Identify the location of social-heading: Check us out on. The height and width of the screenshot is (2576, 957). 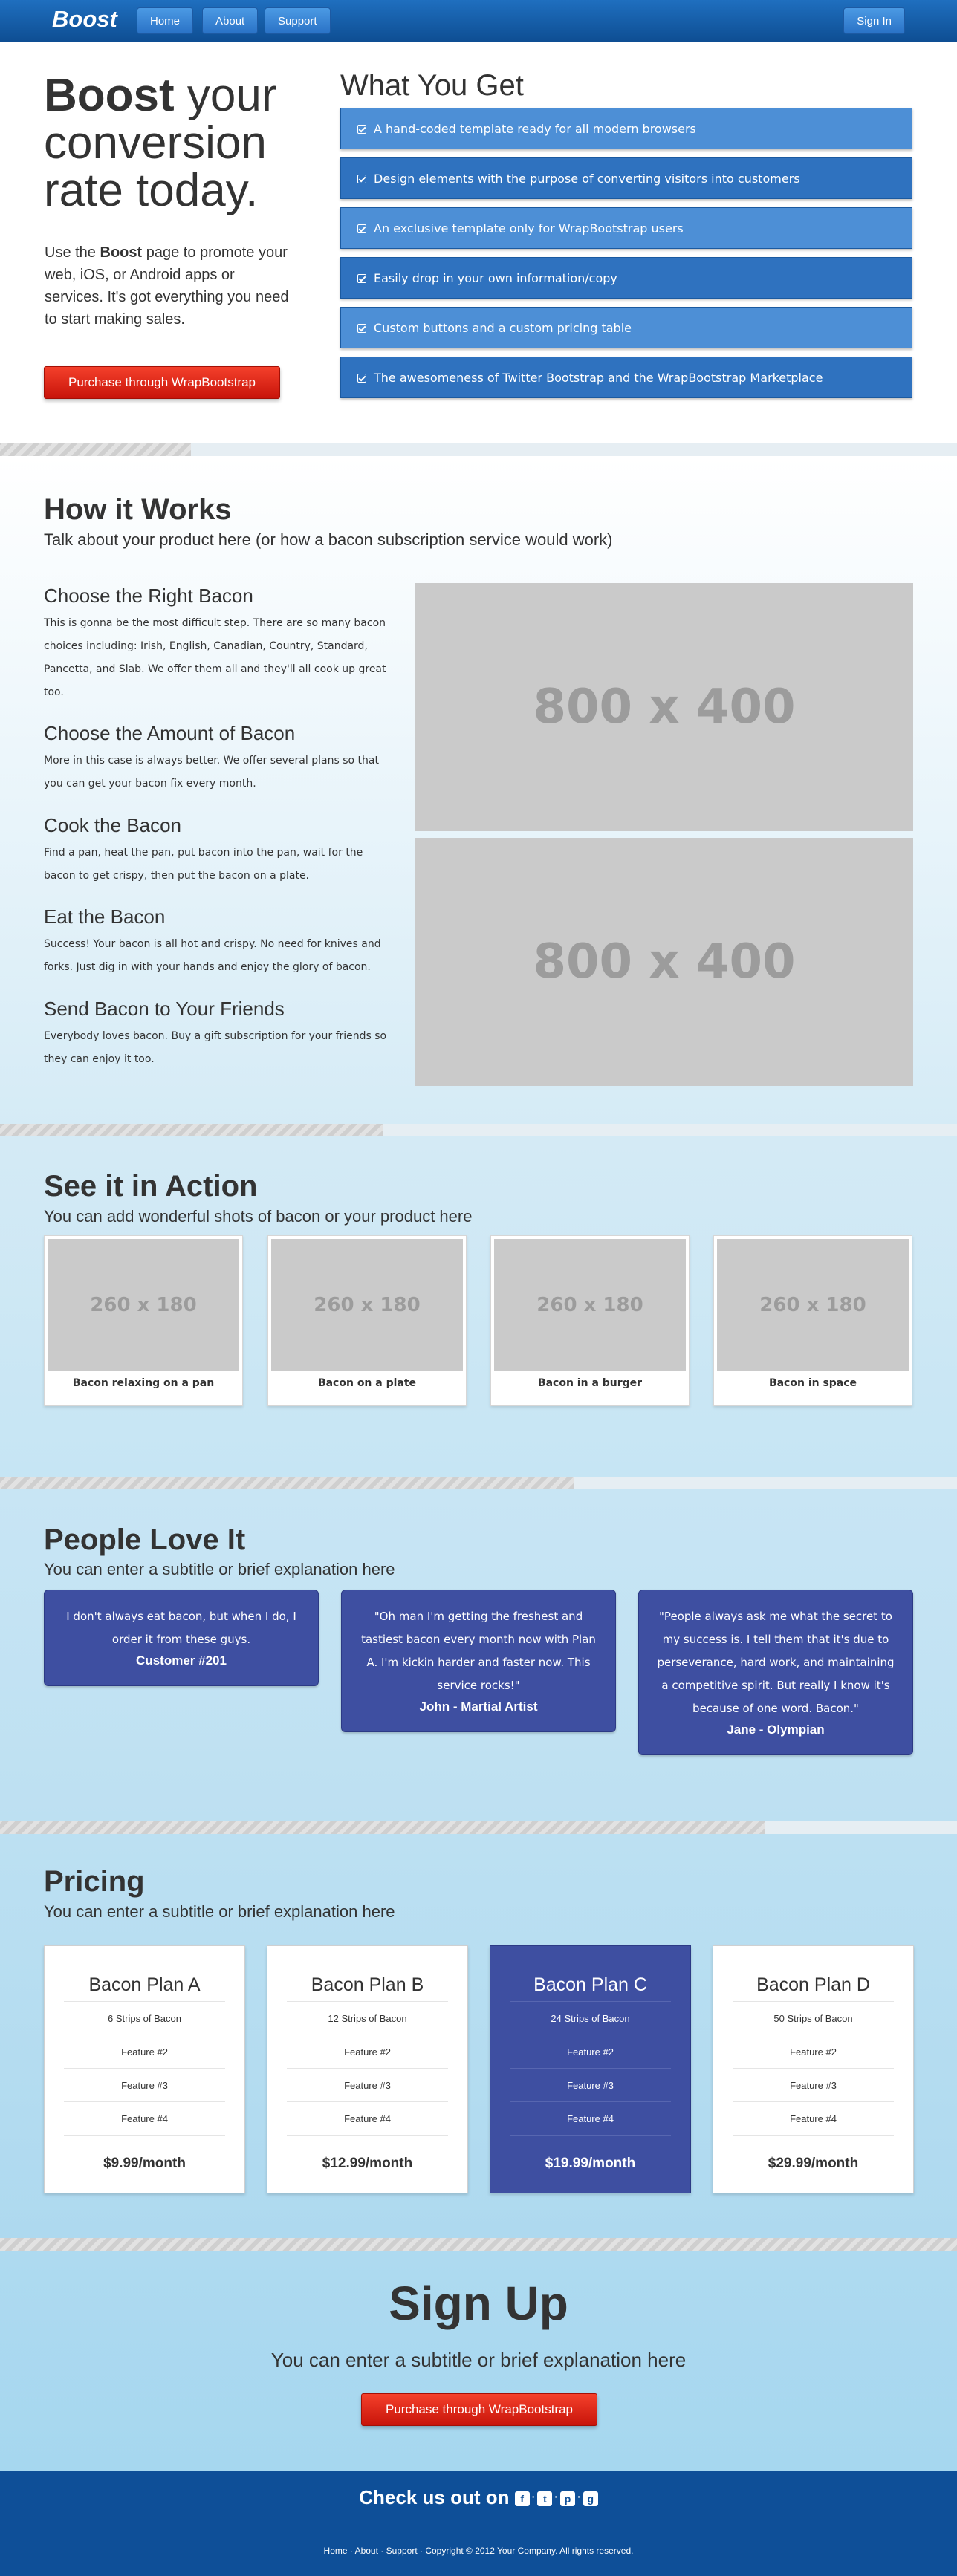
(434, 2497).